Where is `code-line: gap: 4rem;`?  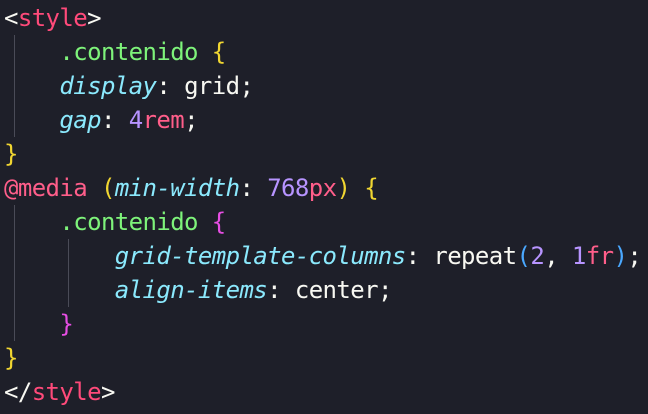
code-line: gap: 4rem; is located at coordinates (326, 120).